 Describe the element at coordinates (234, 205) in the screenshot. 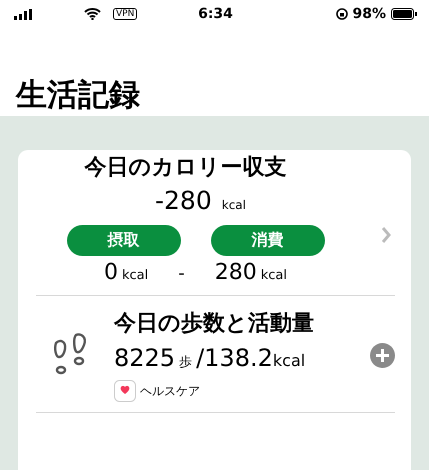

I see `balance-unit: kcal` at that location.